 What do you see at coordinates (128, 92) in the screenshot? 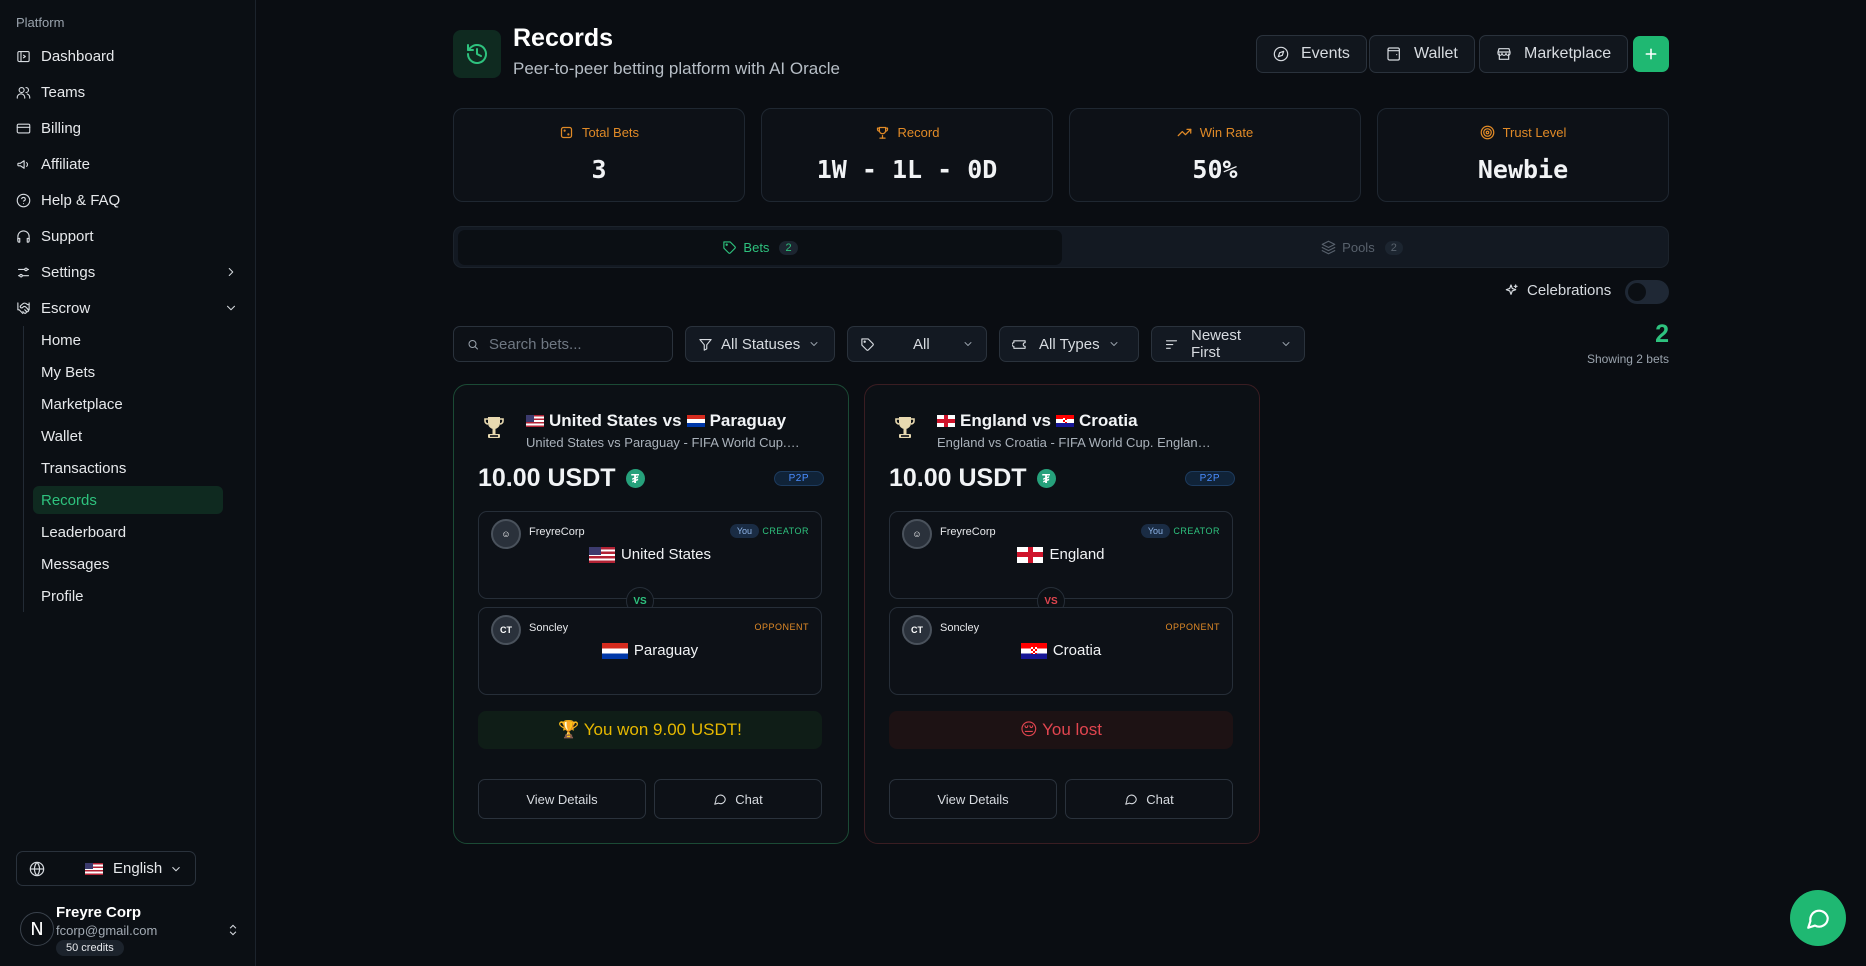
I see `sidebar-item-teams: Teams` at bounding box center [128, 92].